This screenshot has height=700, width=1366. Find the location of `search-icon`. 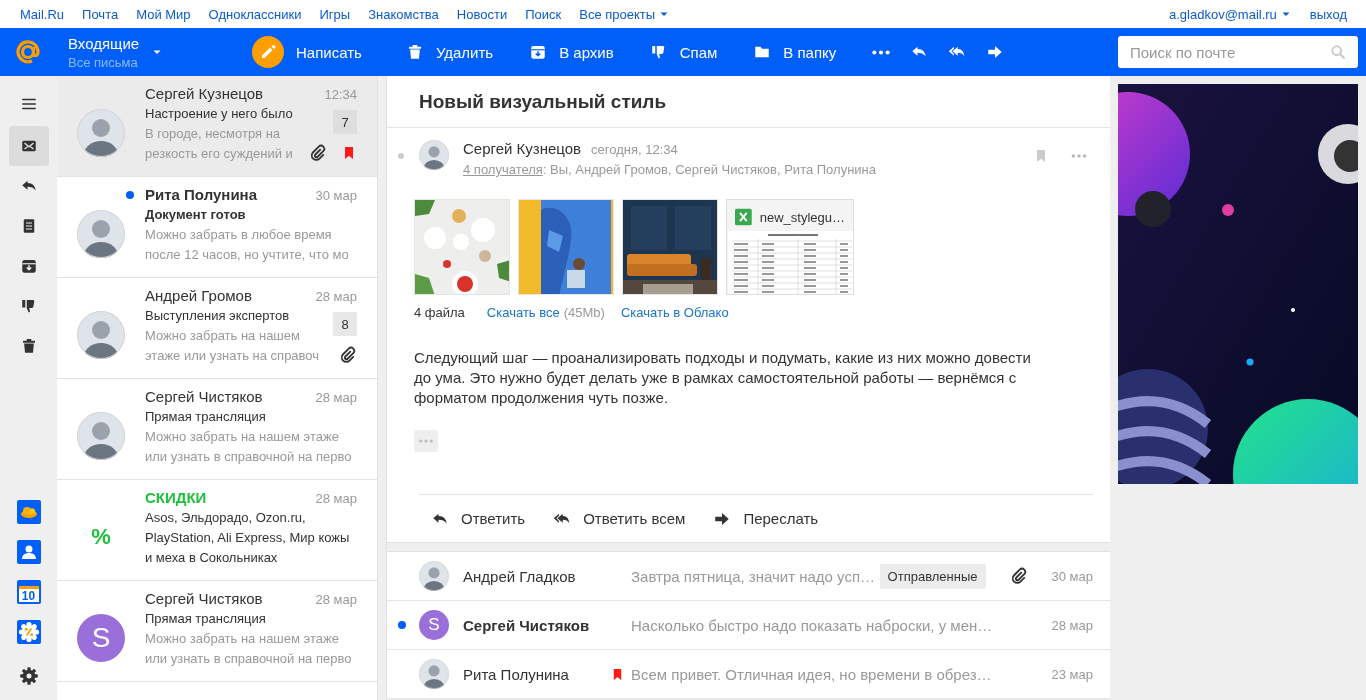

search-icon is located at coordinates (1338, 52).